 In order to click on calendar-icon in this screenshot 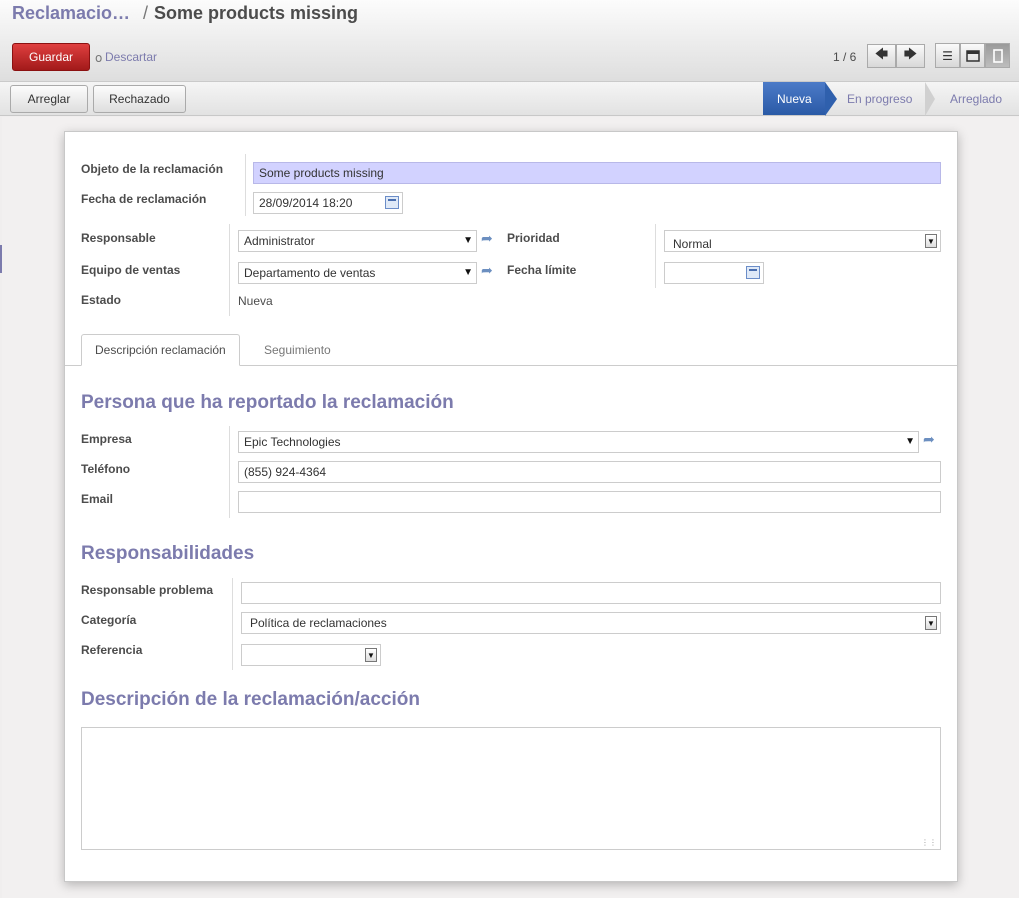, I will do `click(972, 56)`.